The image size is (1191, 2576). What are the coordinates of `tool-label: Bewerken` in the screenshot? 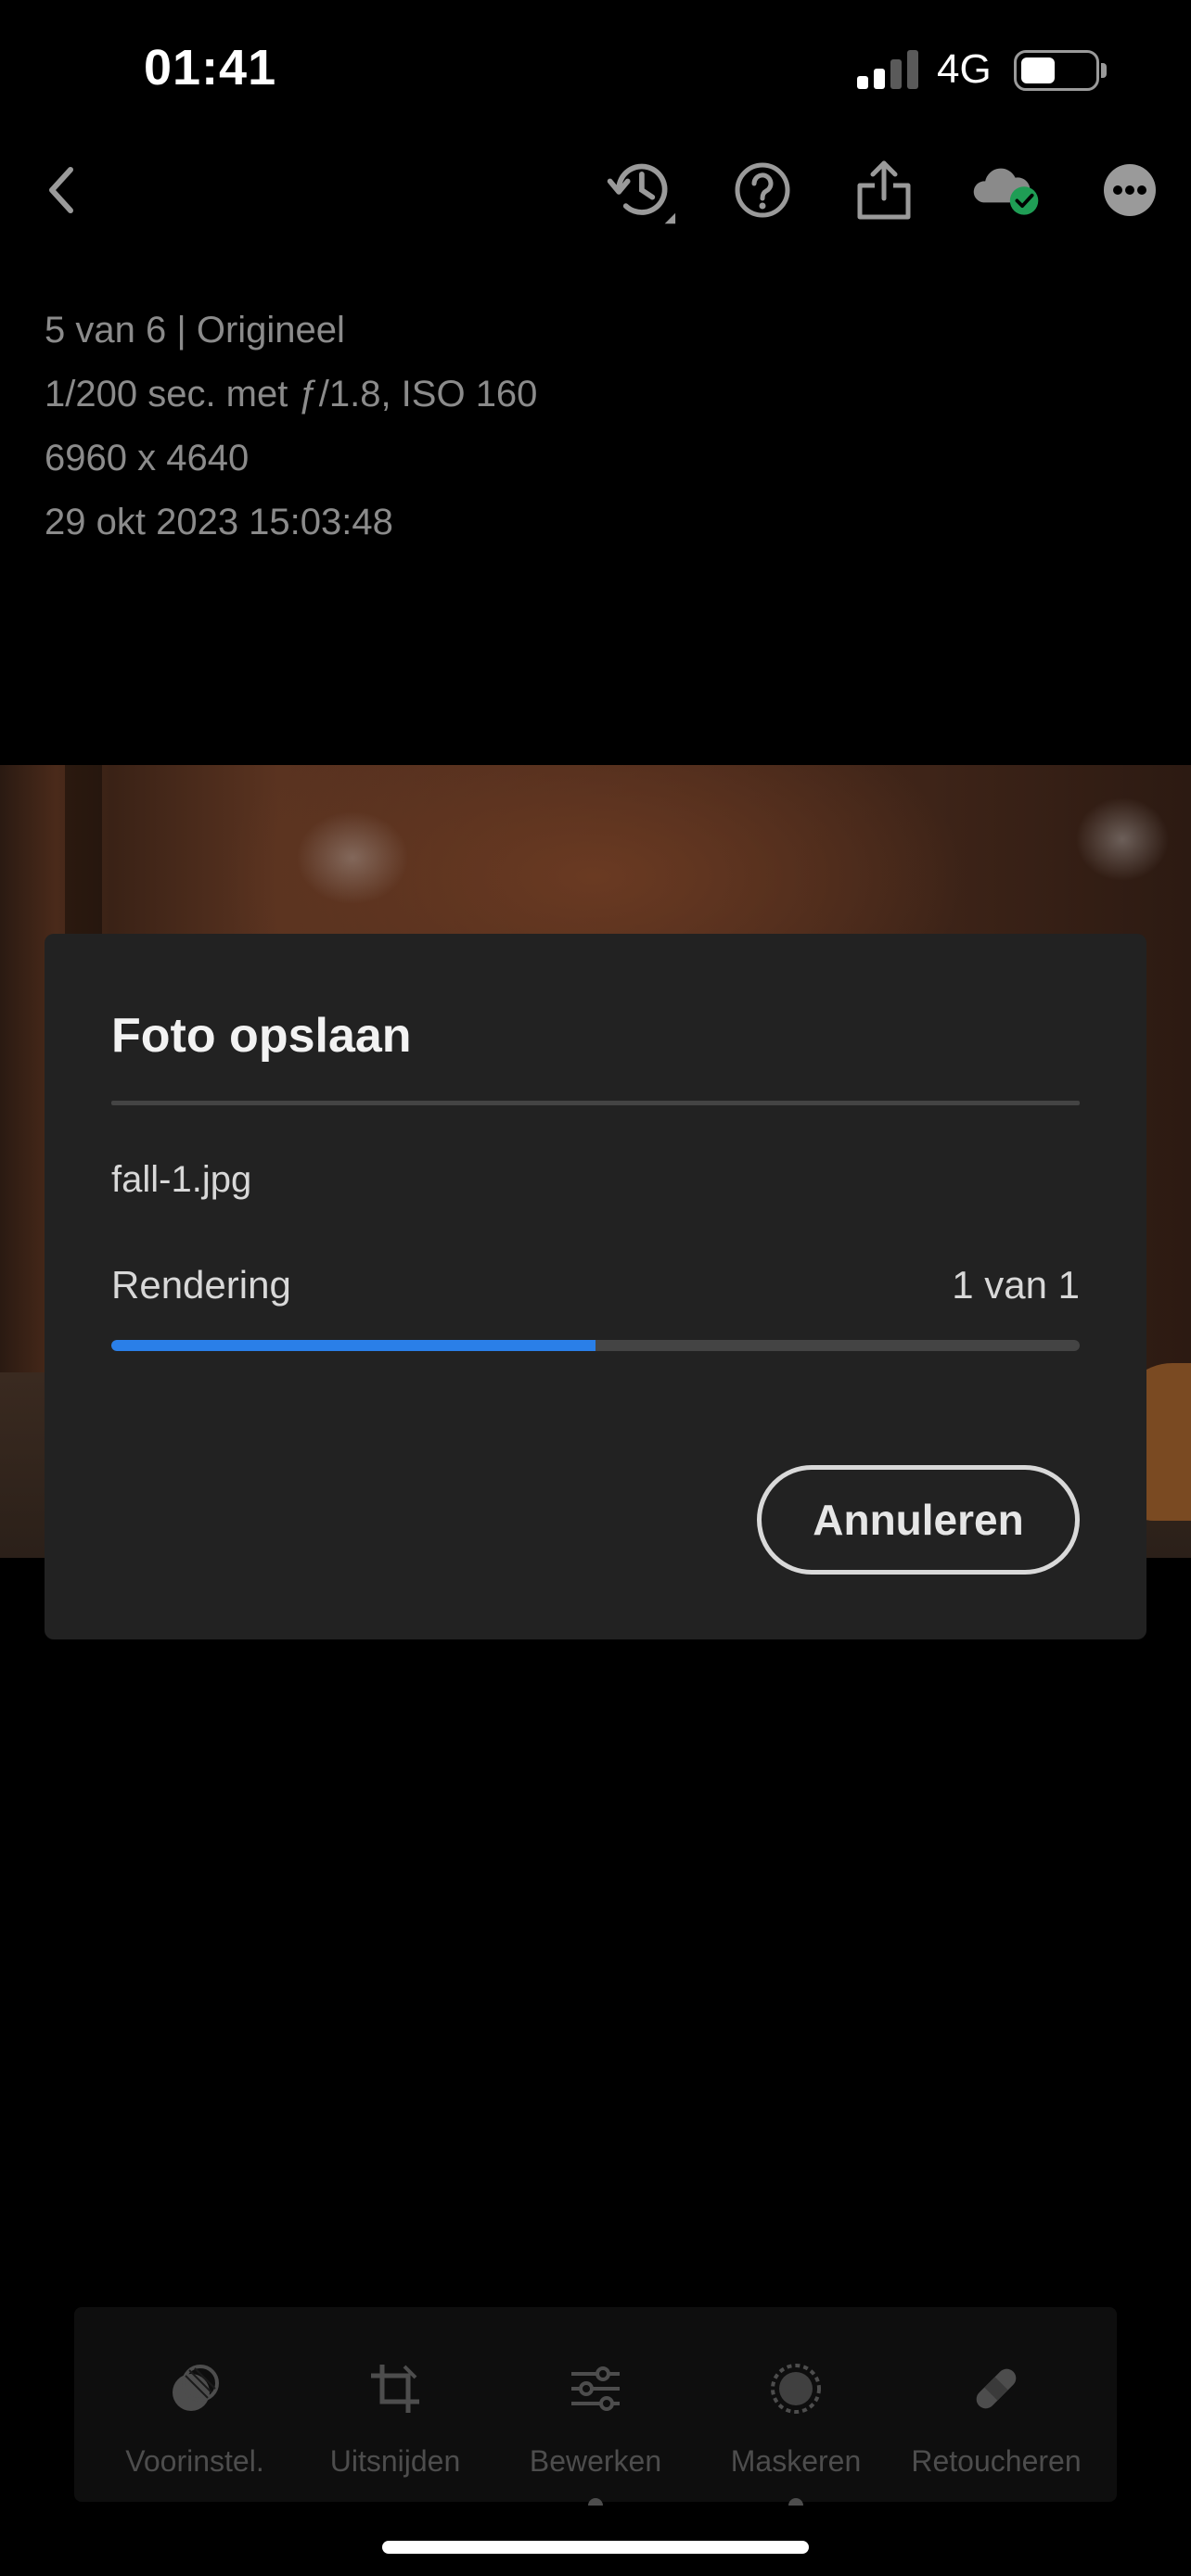 It's located at (595, 2461).